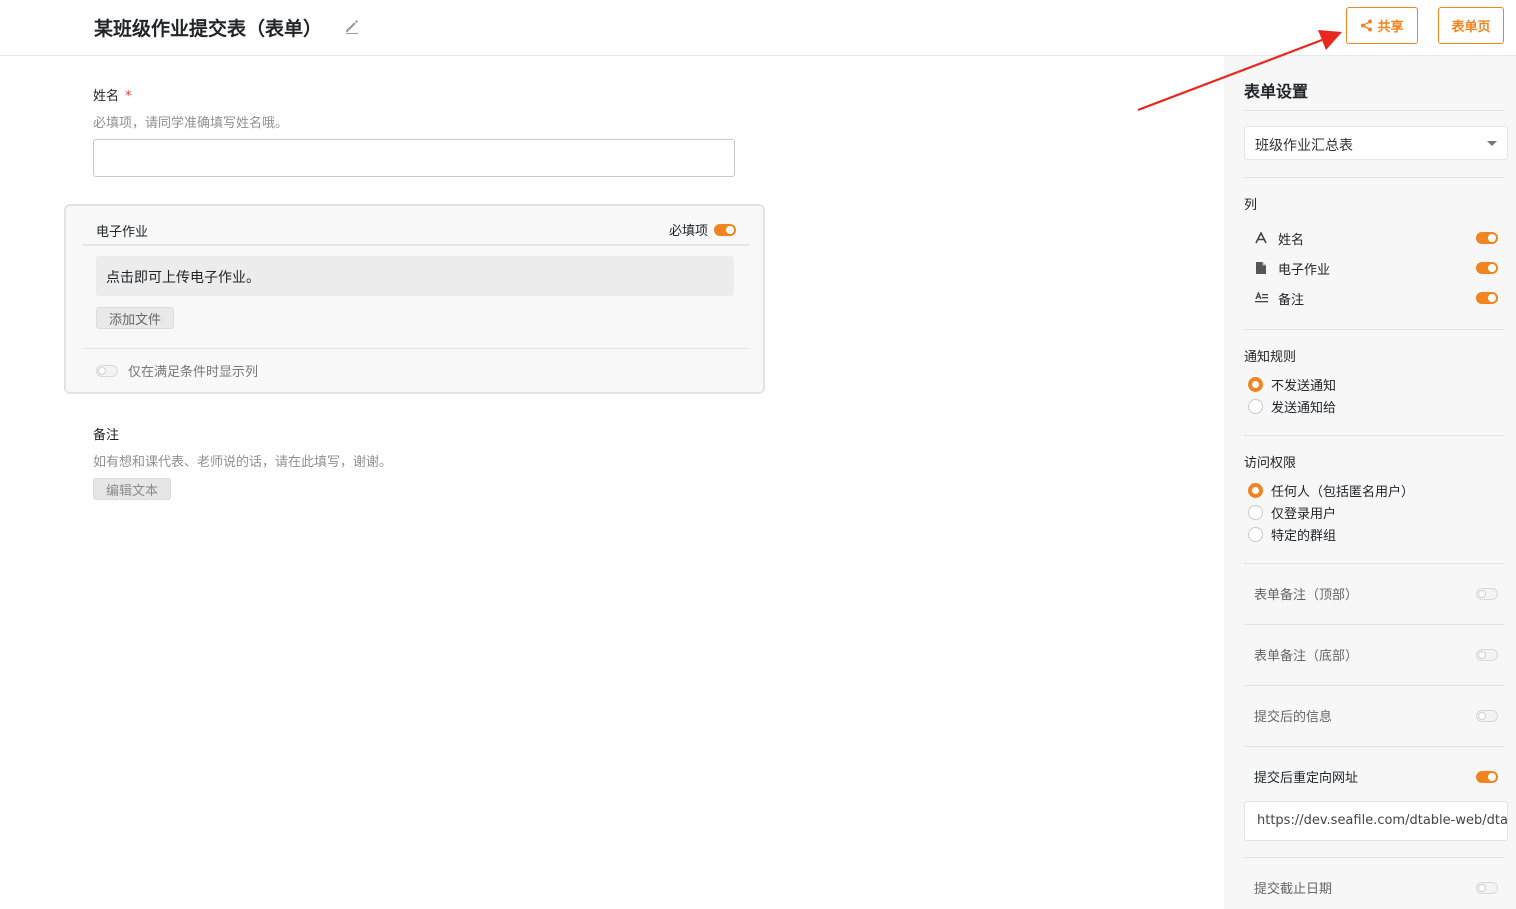 The width and height of the screenshot is (1516, 909). What do you see at coordinates (414, 158) in the screenshot?
I see `name-input` at bounding box center [414, 158].